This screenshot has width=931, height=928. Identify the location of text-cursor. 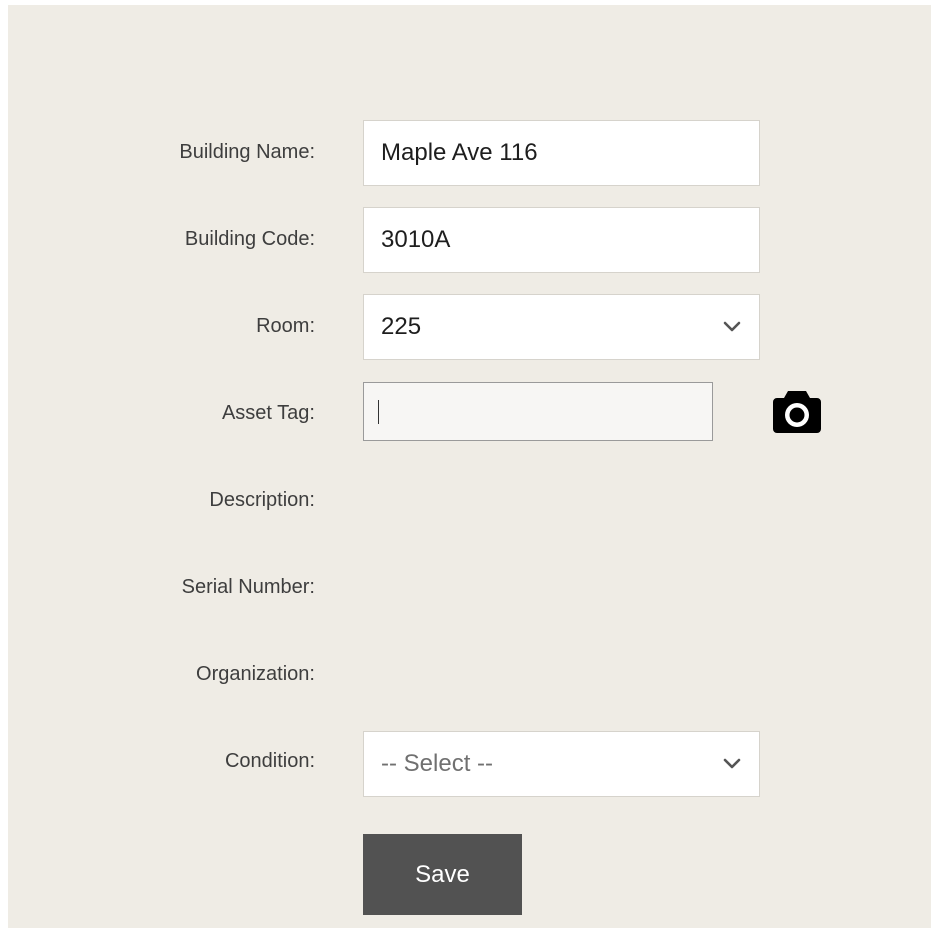
(378, 411).